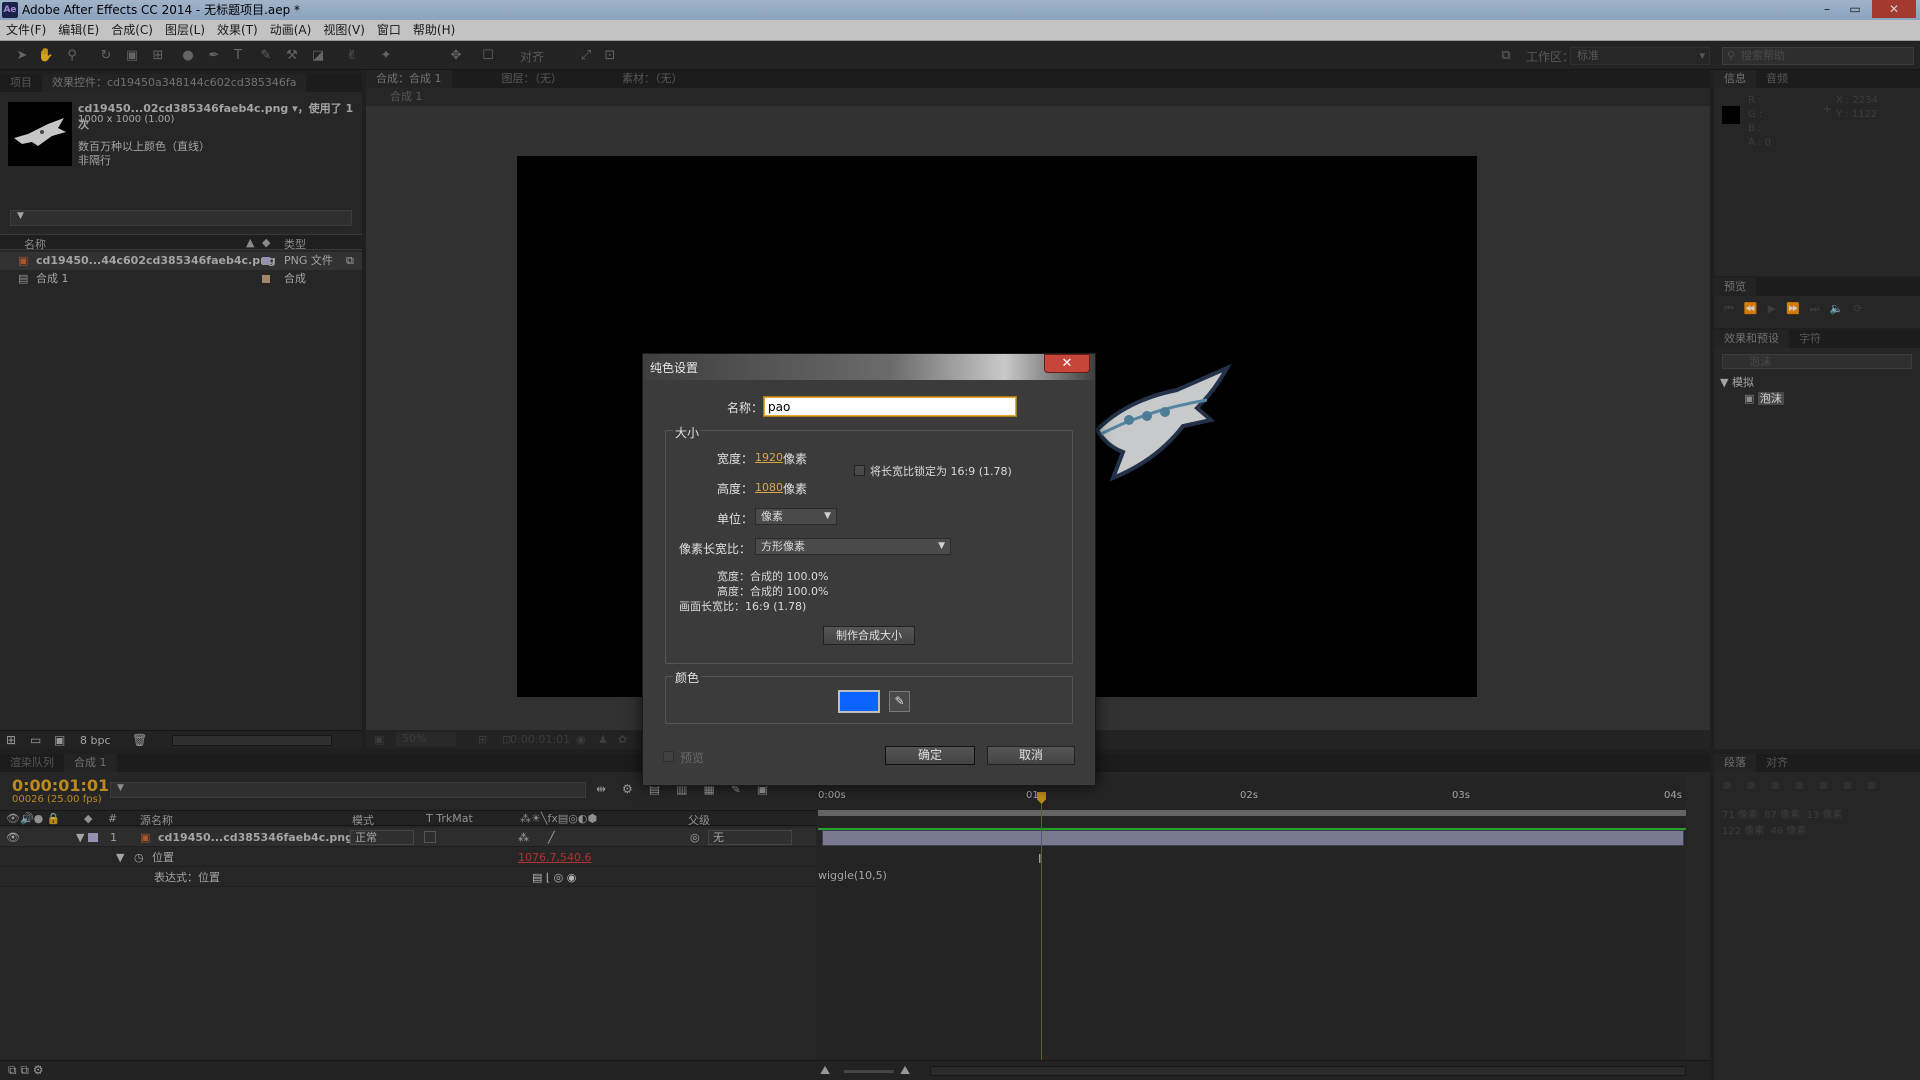 This screenshot has height=1080, width=1920. I want to click on make-comp-size-button: 制作合成大小, so click(869, 635).